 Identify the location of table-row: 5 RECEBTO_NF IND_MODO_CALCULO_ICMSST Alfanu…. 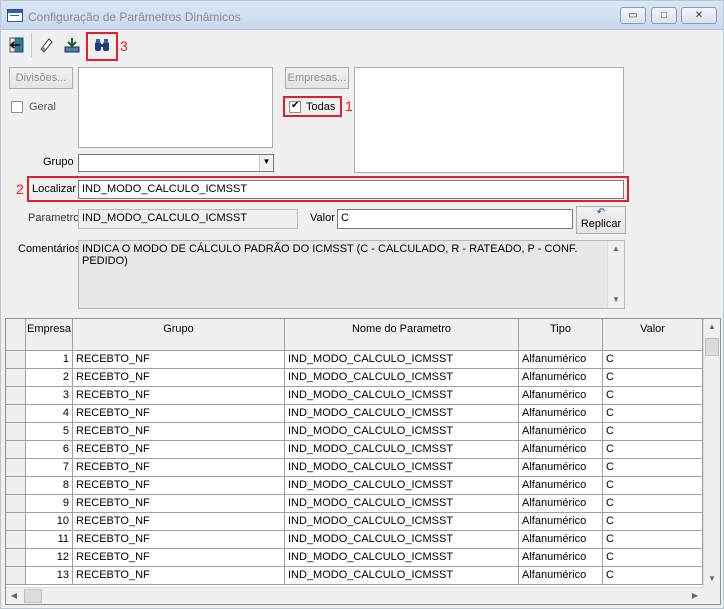
(354, 432).